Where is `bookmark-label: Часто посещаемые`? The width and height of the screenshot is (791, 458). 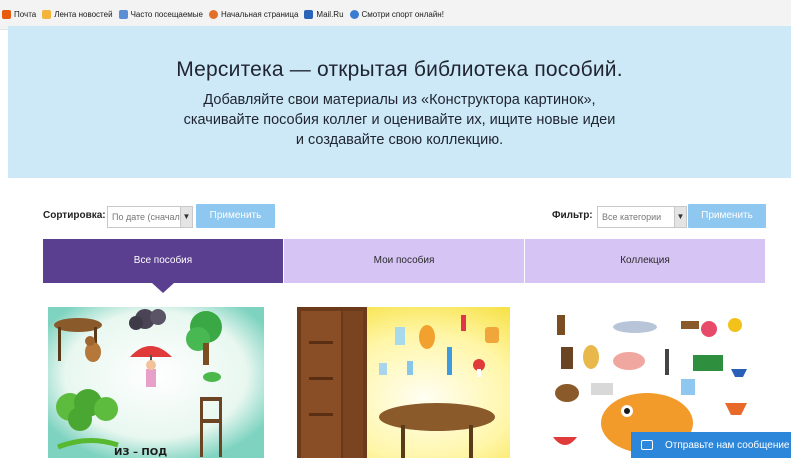 bookmark-label: Часто посещаемые is located at coordinates (166, 14).